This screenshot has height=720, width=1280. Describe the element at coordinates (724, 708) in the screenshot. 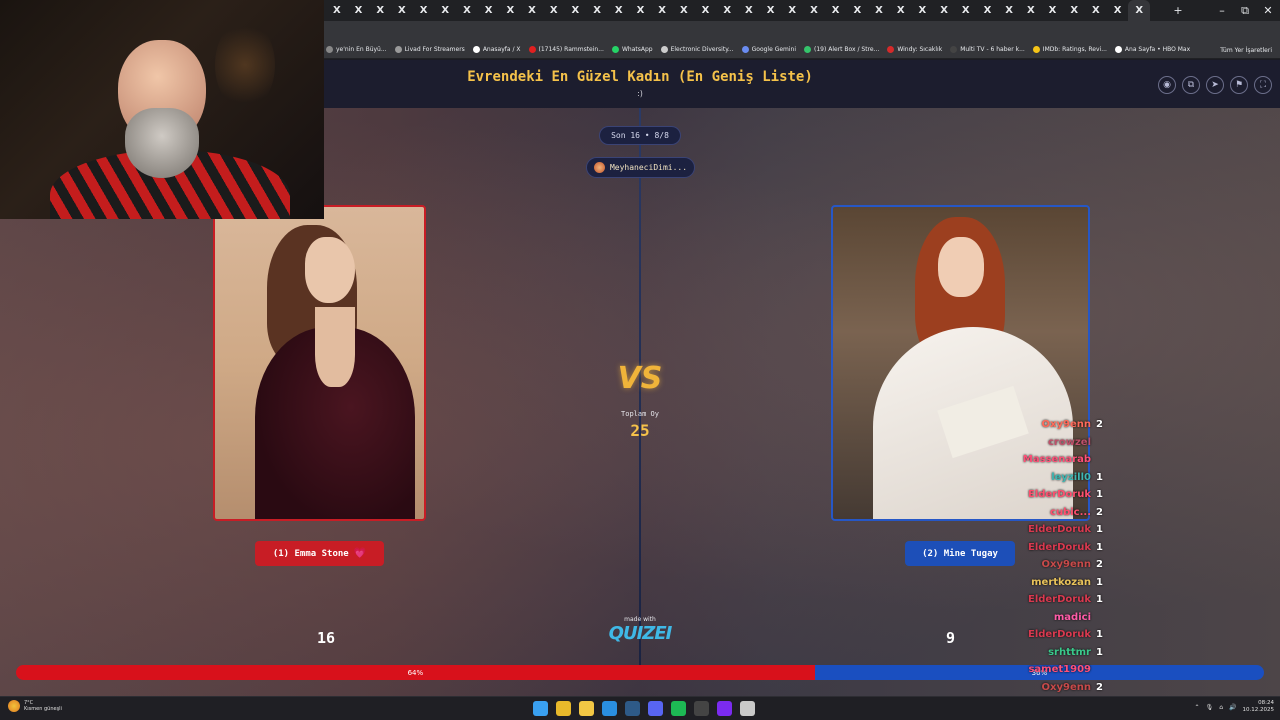

I see `app-icon` at that location.